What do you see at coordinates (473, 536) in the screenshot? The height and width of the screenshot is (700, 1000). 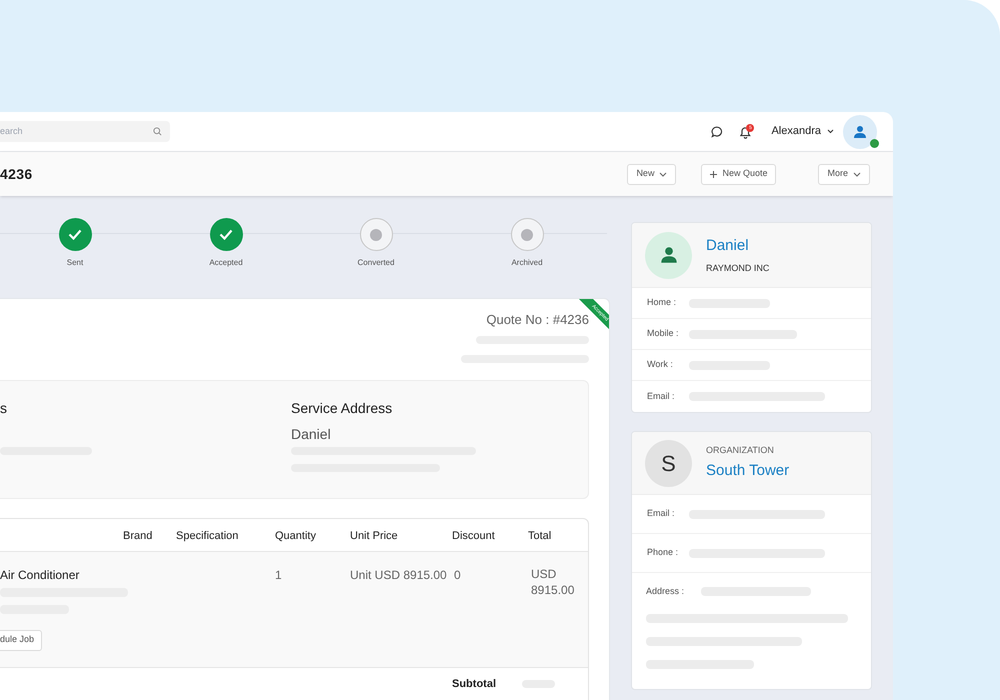 I see `column-header: Discount` at bounding box center [473, 536].